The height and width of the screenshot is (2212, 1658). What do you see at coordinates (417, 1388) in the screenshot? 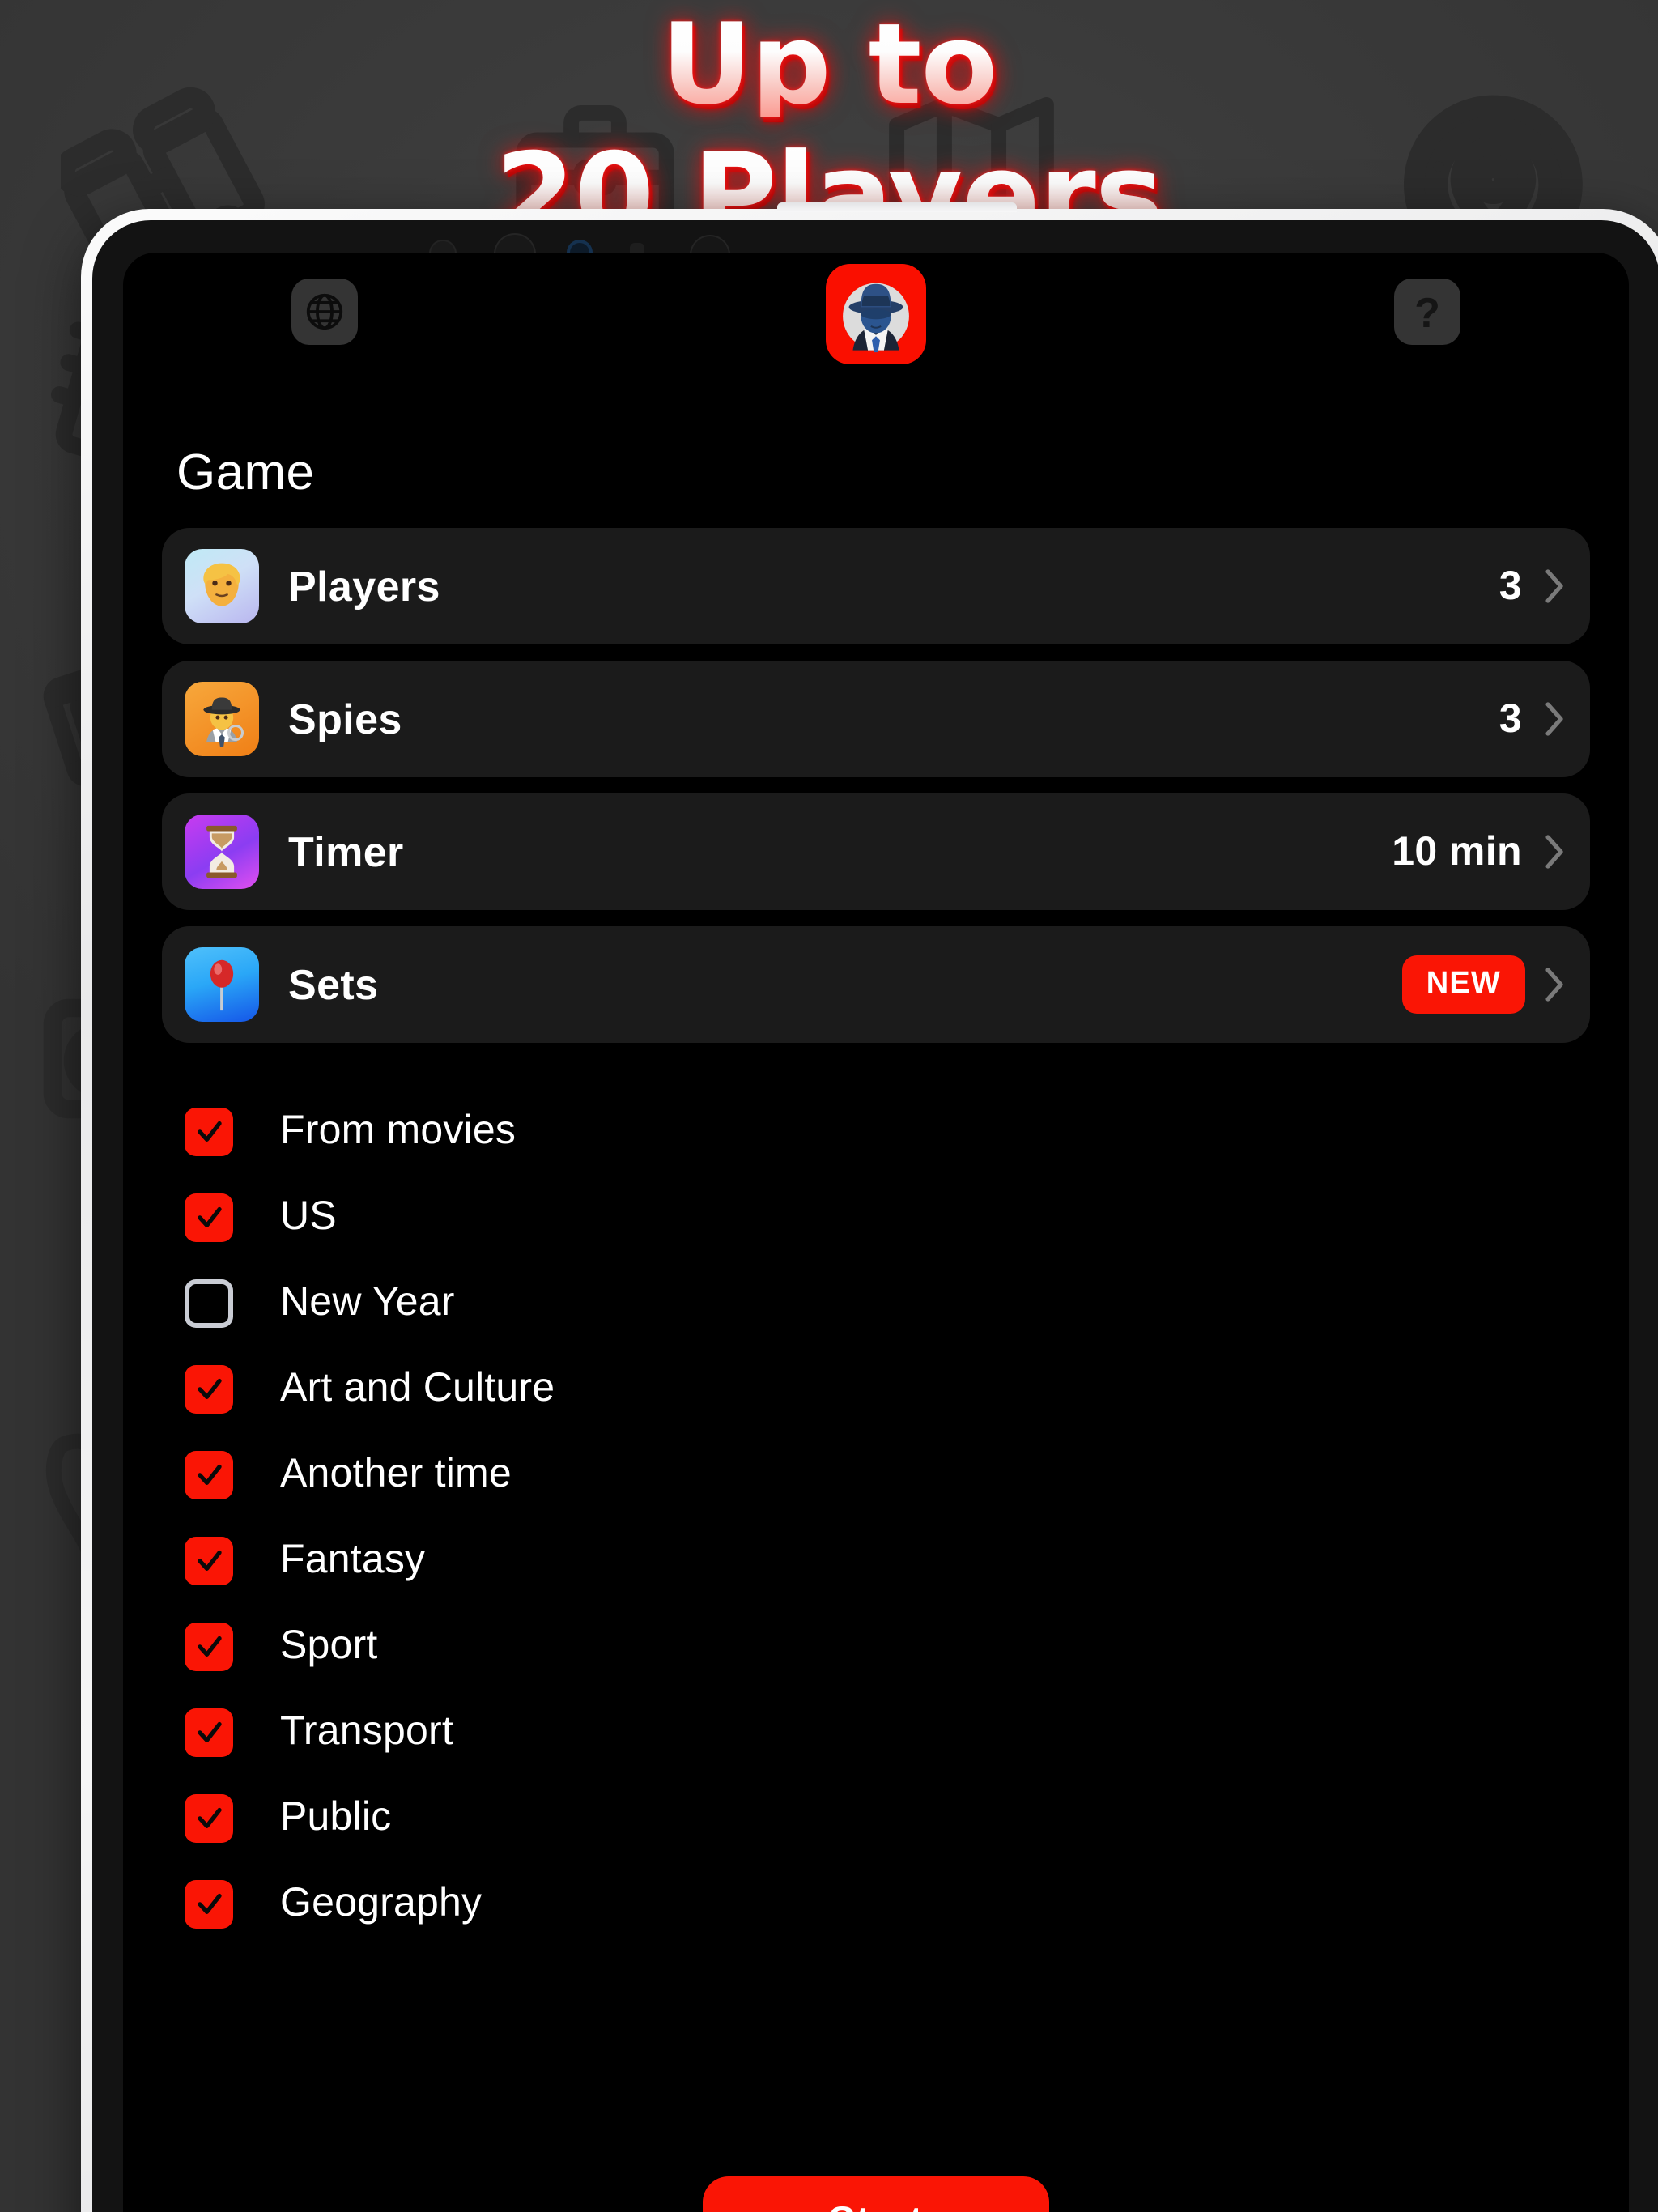
I see `list-item-label: Art and Culture` at bounding box center [417, 1388].